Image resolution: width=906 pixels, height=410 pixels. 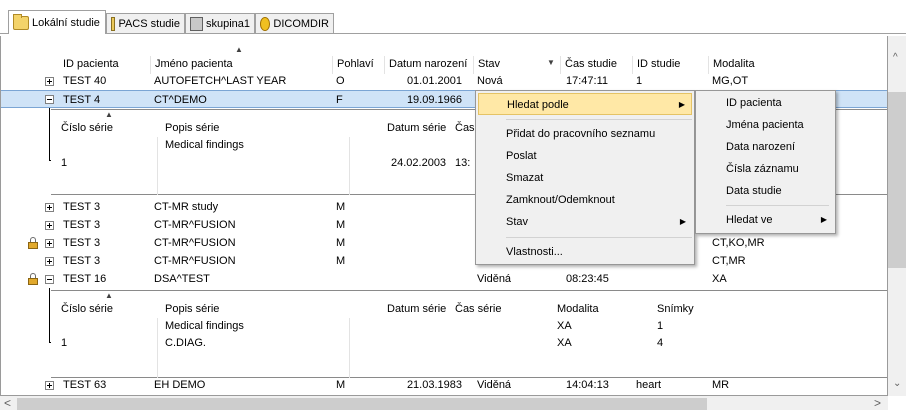 I want to click on menu-item-search-by: Hledat podle ▶, so click(x=585, y=104).